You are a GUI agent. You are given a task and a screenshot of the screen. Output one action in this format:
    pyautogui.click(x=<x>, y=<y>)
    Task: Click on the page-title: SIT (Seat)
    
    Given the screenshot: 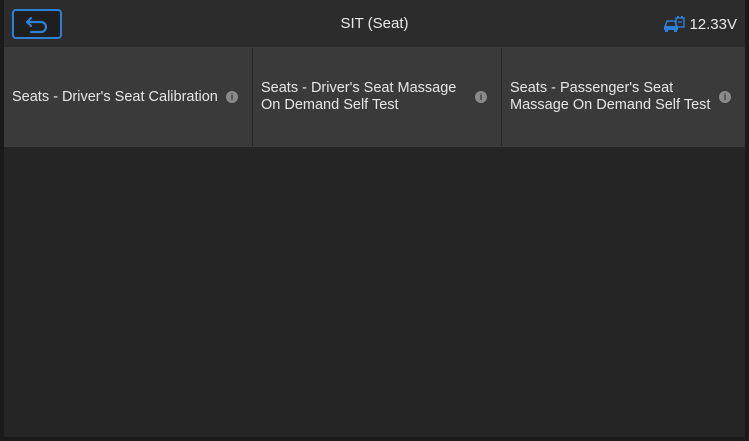 What is the action you would take?
    pyautogui.click(x=374, y=23)
    